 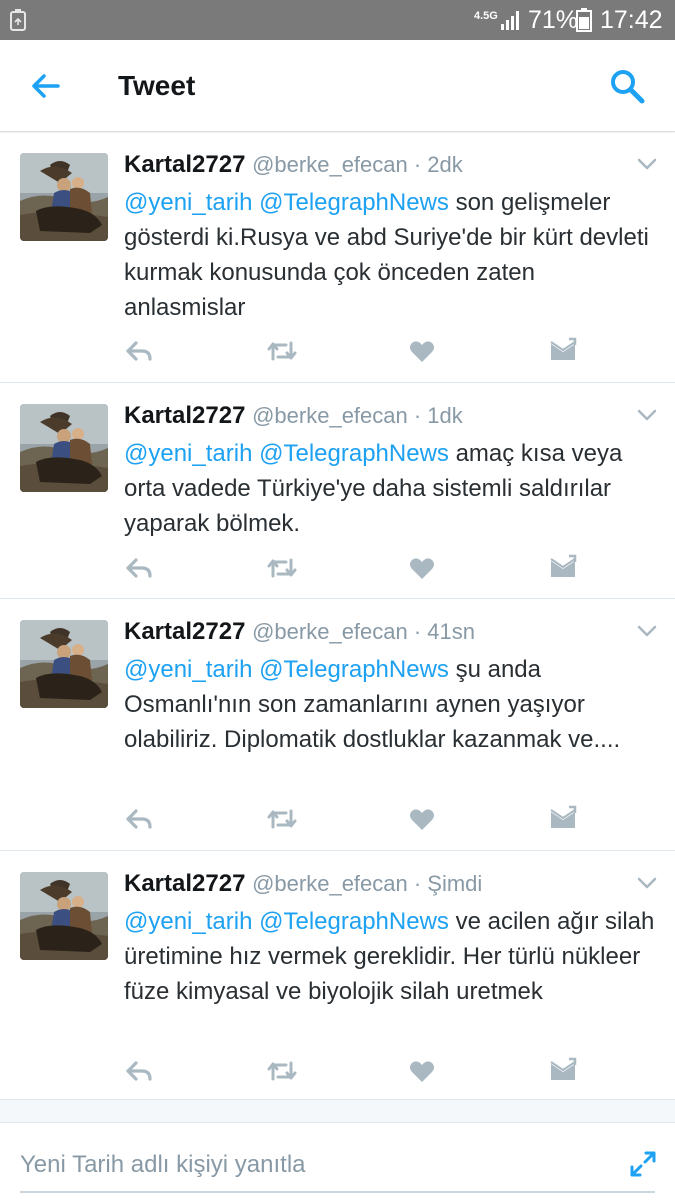 What do you see at coordinates (357, 415) in the screenshot?
I see `user-handle-time: @berke_efecan · 1dk` at bounding box center [357, 415].